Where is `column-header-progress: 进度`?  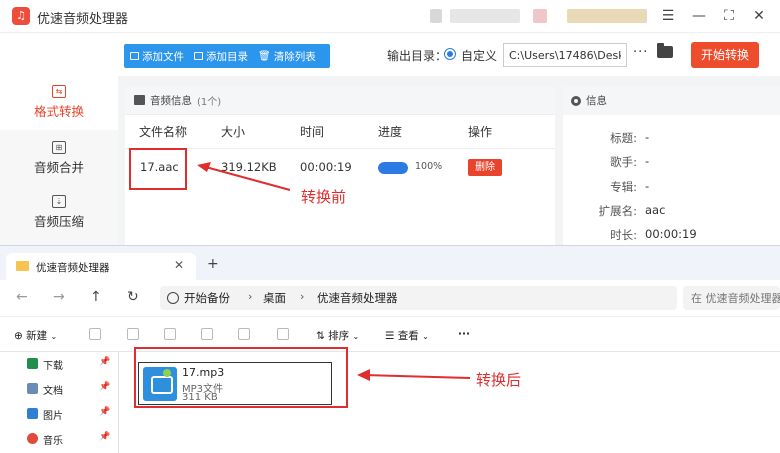 column-header-progress: 进度 is located at coordinates (390, 132).